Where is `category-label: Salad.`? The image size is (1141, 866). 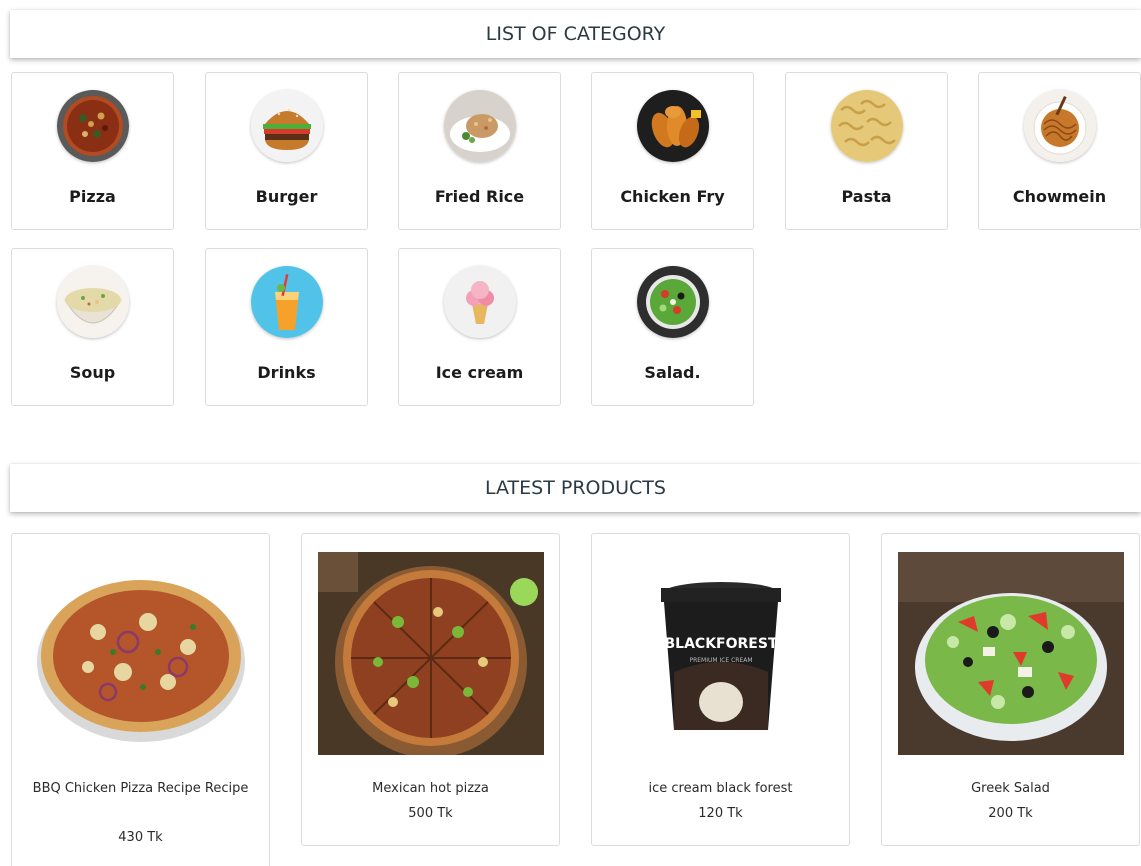
category-label: Salad. is located at coordinates (672, 372).